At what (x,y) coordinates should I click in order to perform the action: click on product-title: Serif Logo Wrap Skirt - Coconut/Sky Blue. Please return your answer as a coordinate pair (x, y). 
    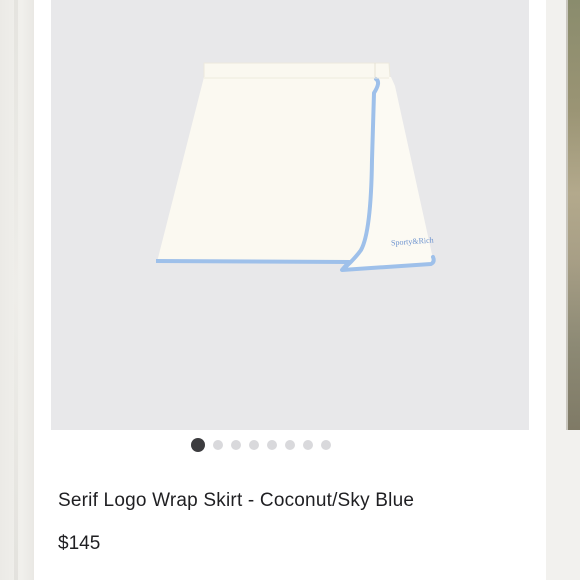
    Looking at the image, I should click on (236, 500).